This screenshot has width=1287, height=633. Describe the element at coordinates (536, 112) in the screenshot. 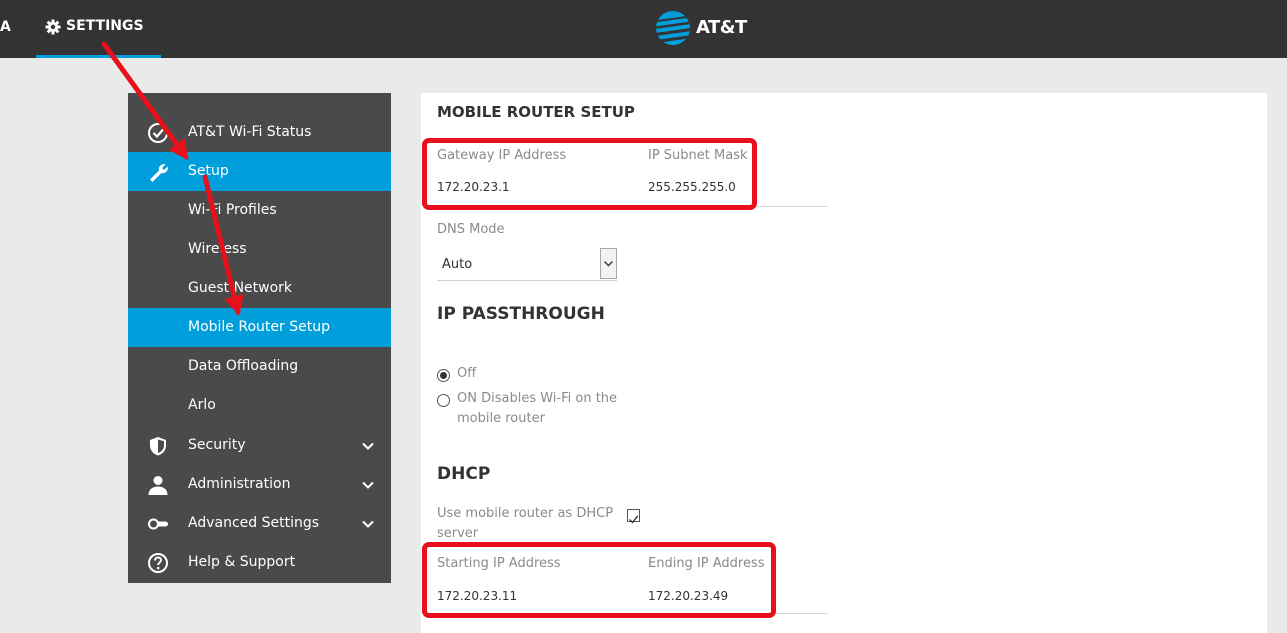

I see `page-title: MOBILE ROUTER SETUP` at that location.